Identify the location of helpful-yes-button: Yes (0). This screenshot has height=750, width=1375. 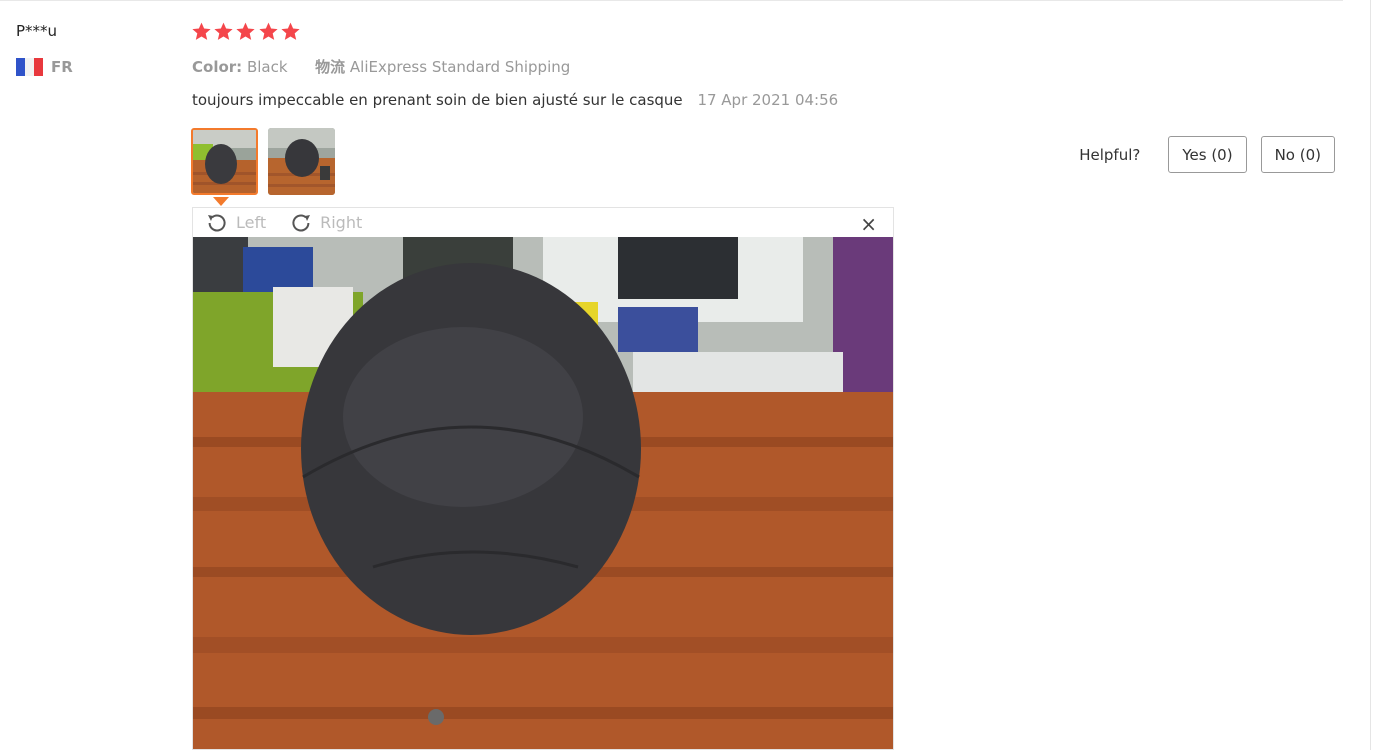
(1207, 154).